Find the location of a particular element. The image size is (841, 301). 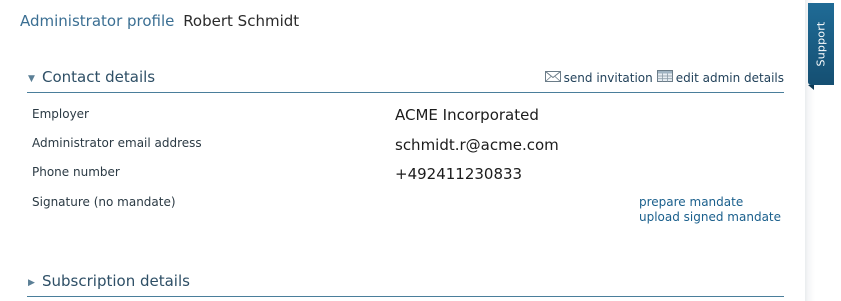

phone-number-value: +492411230833 is located at coordinates (459, 174).